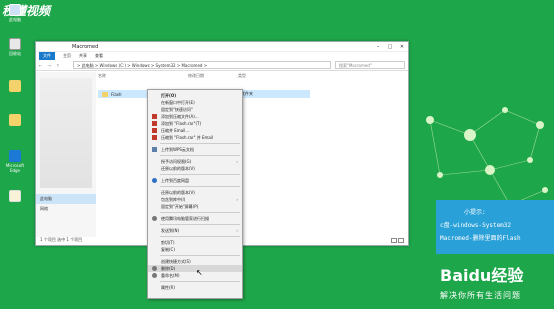 The width and height of the screenshot is (554, 309). Describe the element at coordinates (195, 261) in the screenshot. I see `menu-item: 创建快捷方式(S)` at that location.